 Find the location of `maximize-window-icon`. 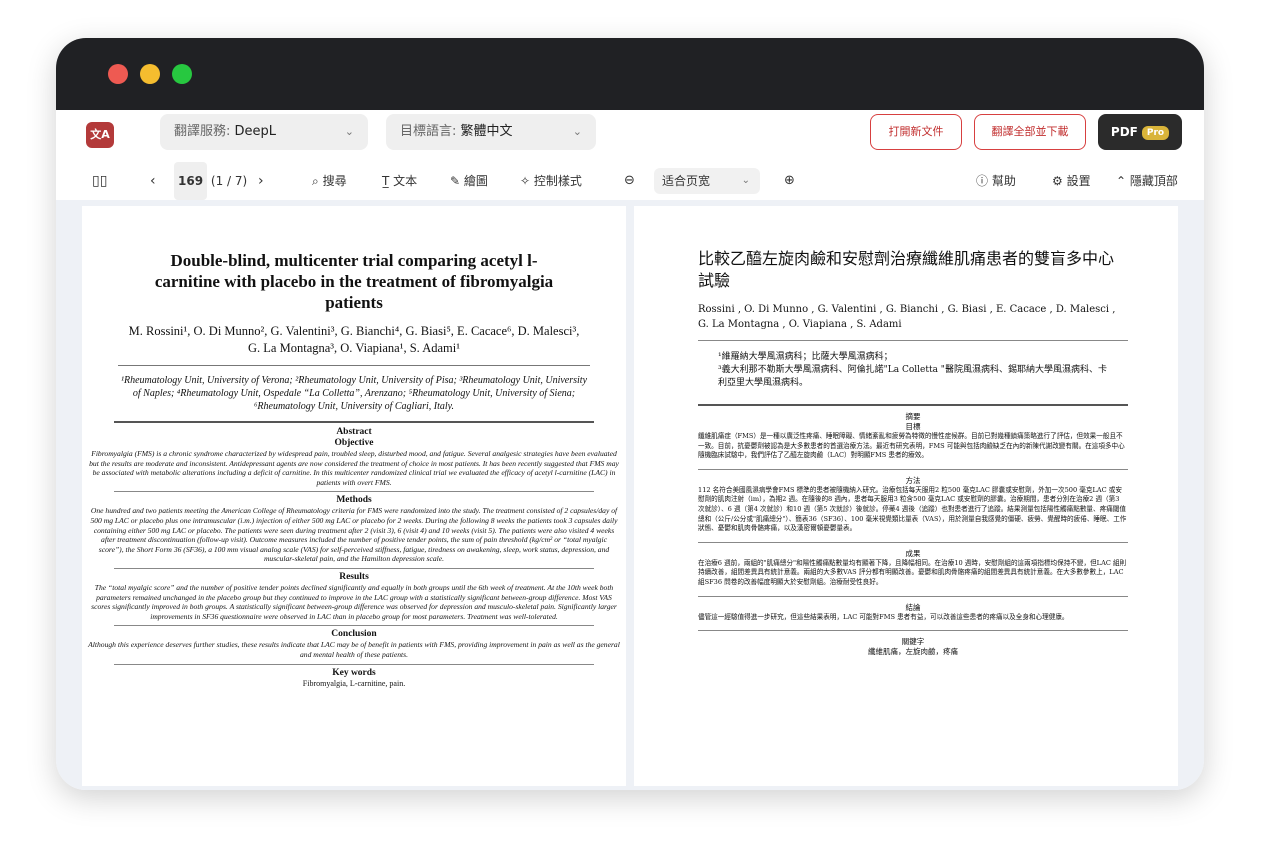

maximize-window-icon is located at coordinates (182, 74).